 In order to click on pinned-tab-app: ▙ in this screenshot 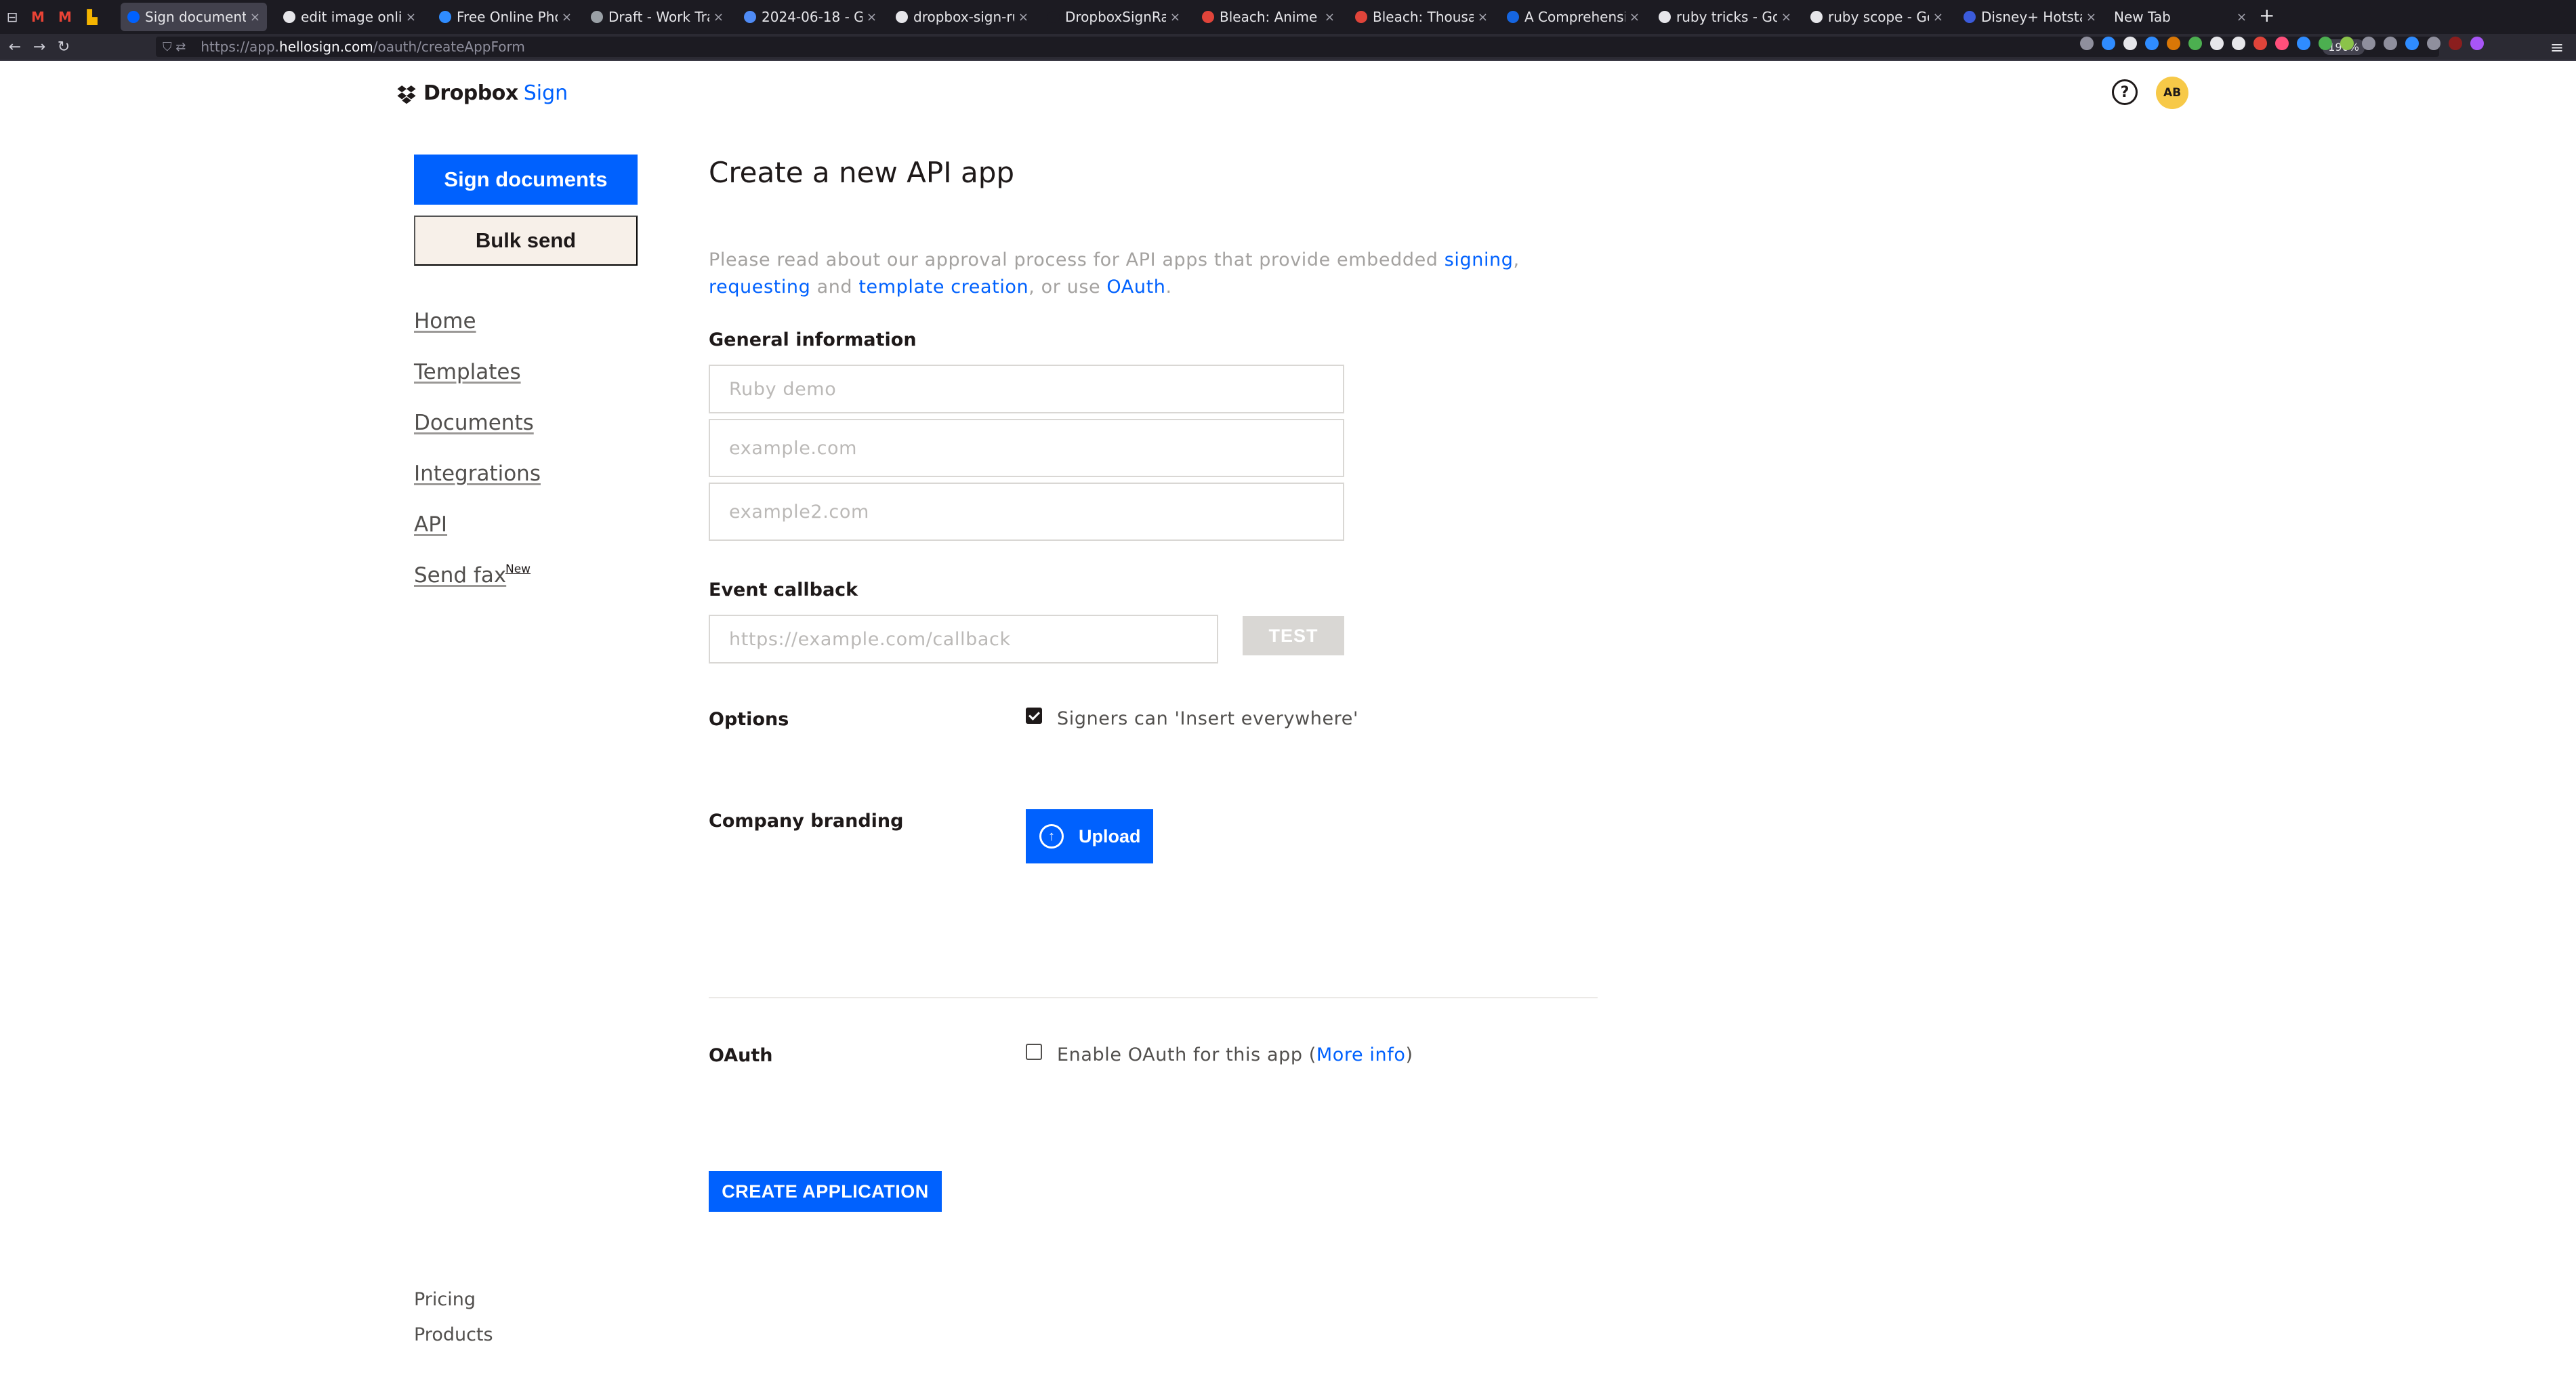, I will do `click(92, 17)`.